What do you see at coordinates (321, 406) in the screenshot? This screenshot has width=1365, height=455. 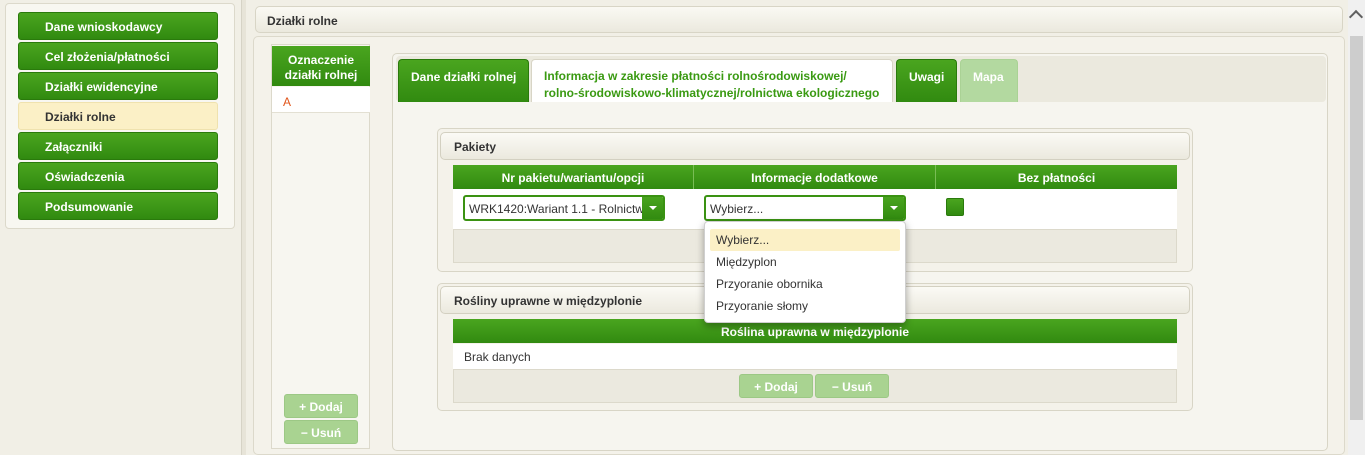 I see `add-plot-button: + Dodaj` at bounding box center [321, 406].